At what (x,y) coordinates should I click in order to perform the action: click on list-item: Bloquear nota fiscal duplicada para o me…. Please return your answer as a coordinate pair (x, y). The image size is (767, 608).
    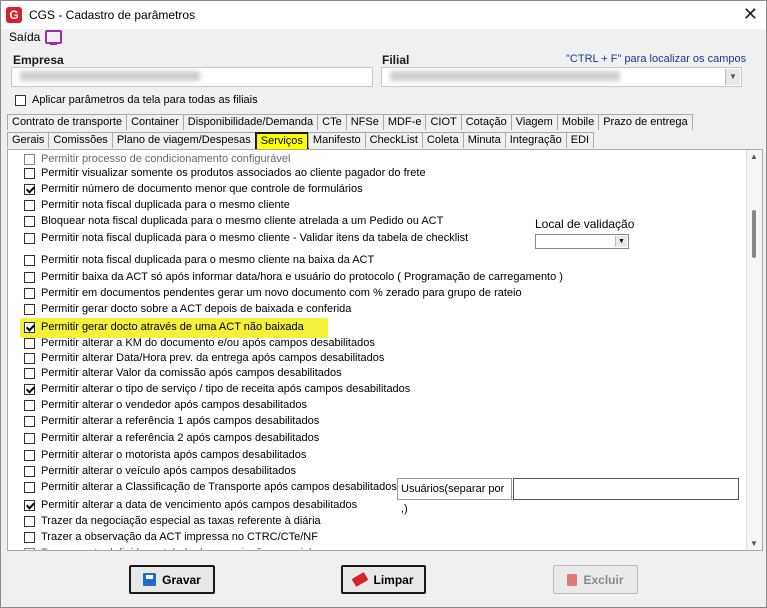
    Looking at the image, I should click on (233, 221).